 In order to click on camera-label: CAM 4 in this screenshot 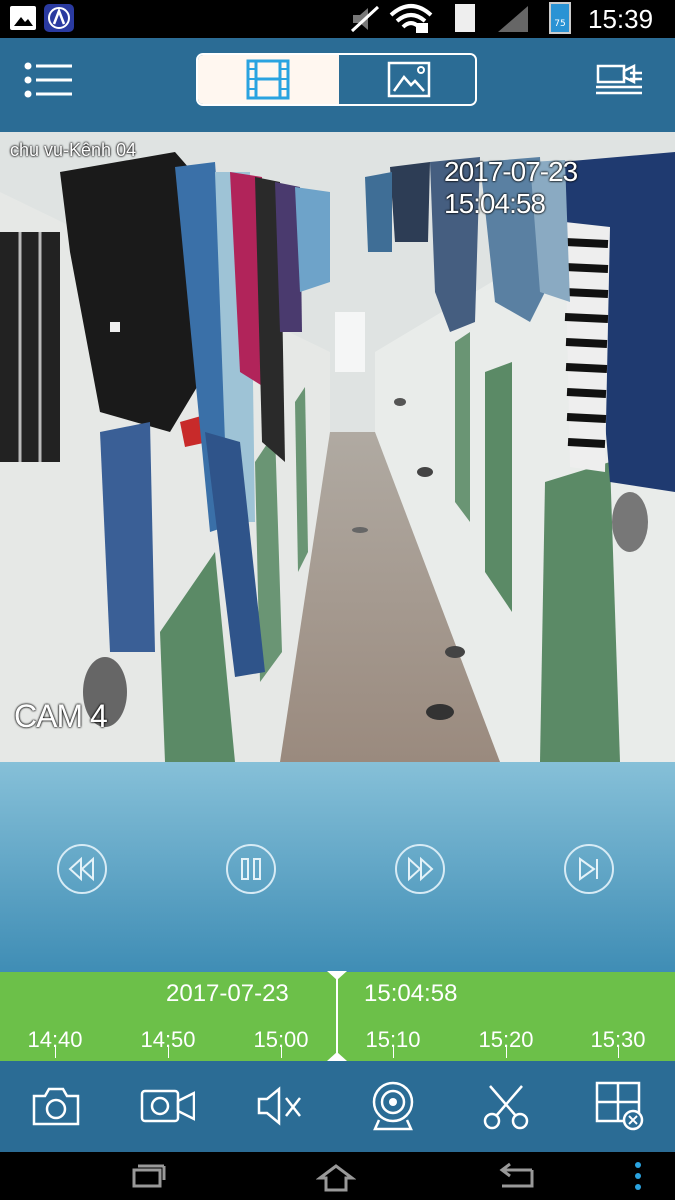, I will do `click(61, 716)`.